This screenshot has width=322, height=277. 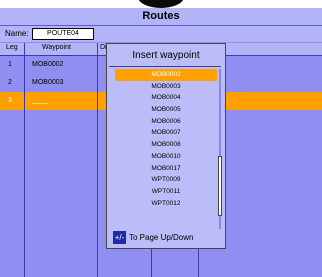 I want to click on waypoint-cell: MOB0003, so click(x=48, y=82).